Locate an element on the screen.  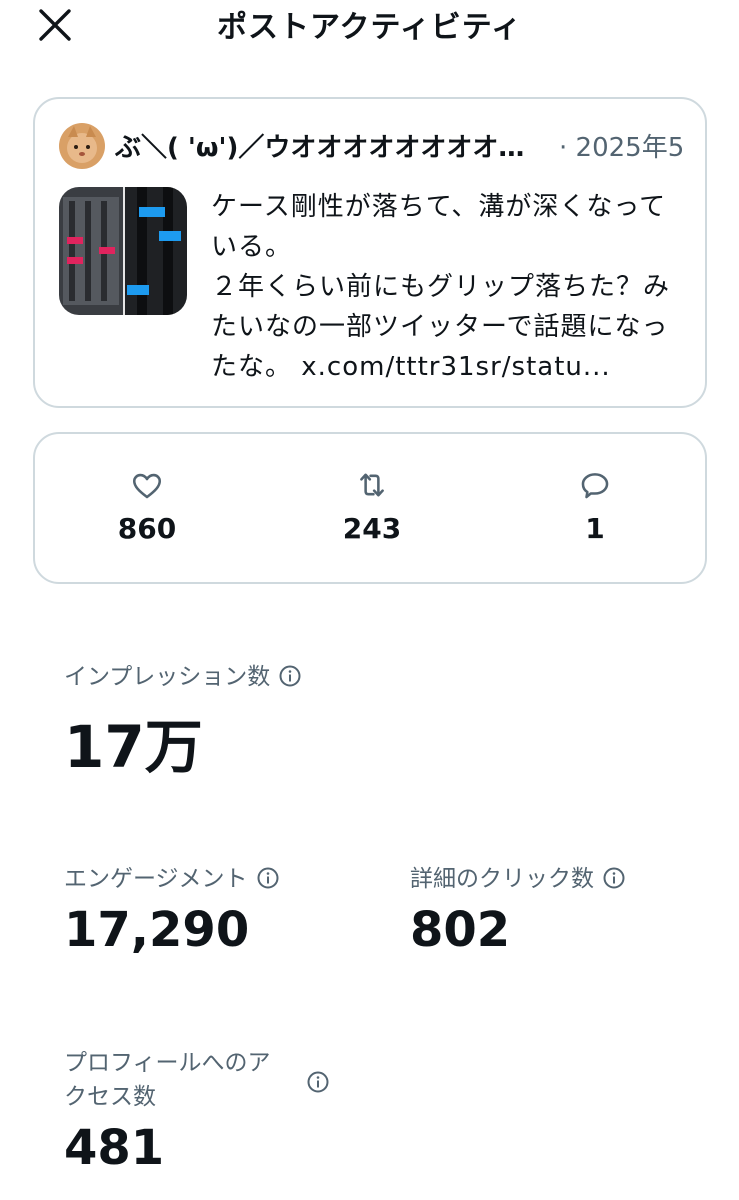
avatar is located at coordinates (82, 146).